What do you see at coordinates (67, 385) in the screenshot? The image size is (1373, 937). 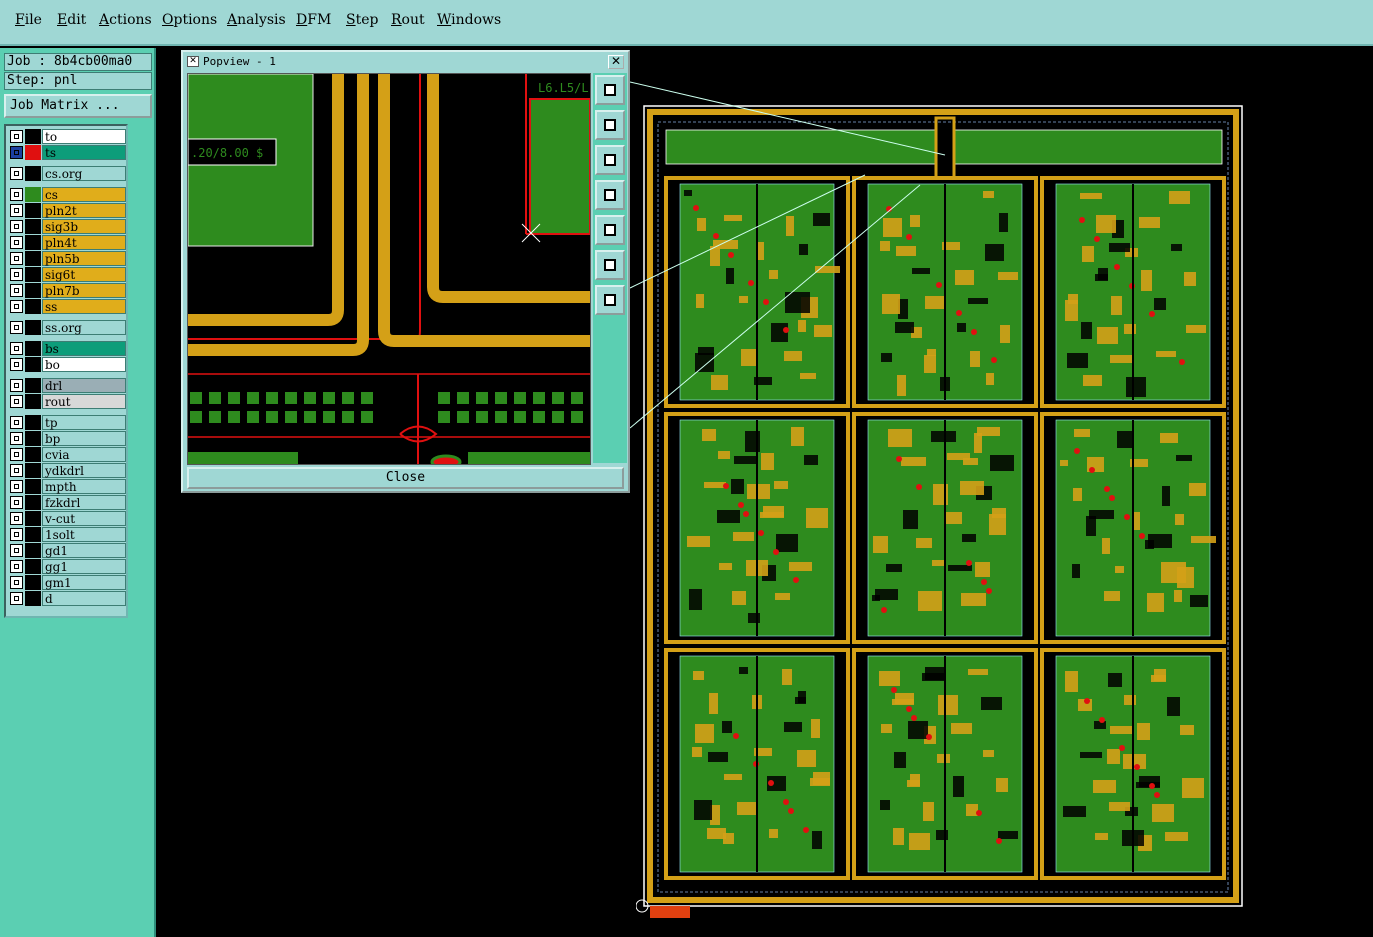 I see `layer-row-drl: drl` at bounding box center [67, 385].